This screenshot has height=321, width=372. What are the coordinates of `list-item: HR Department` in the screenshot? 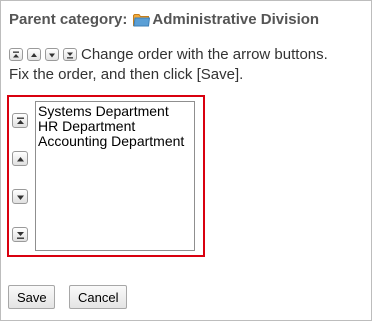 It's located at (115, 126).